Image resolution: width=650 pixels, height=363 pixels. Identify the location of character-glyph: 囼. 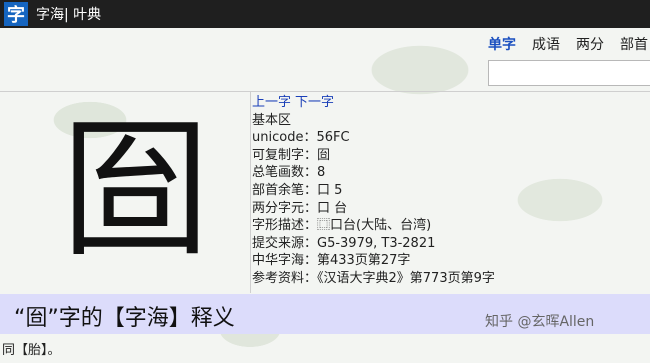
(134, 191).